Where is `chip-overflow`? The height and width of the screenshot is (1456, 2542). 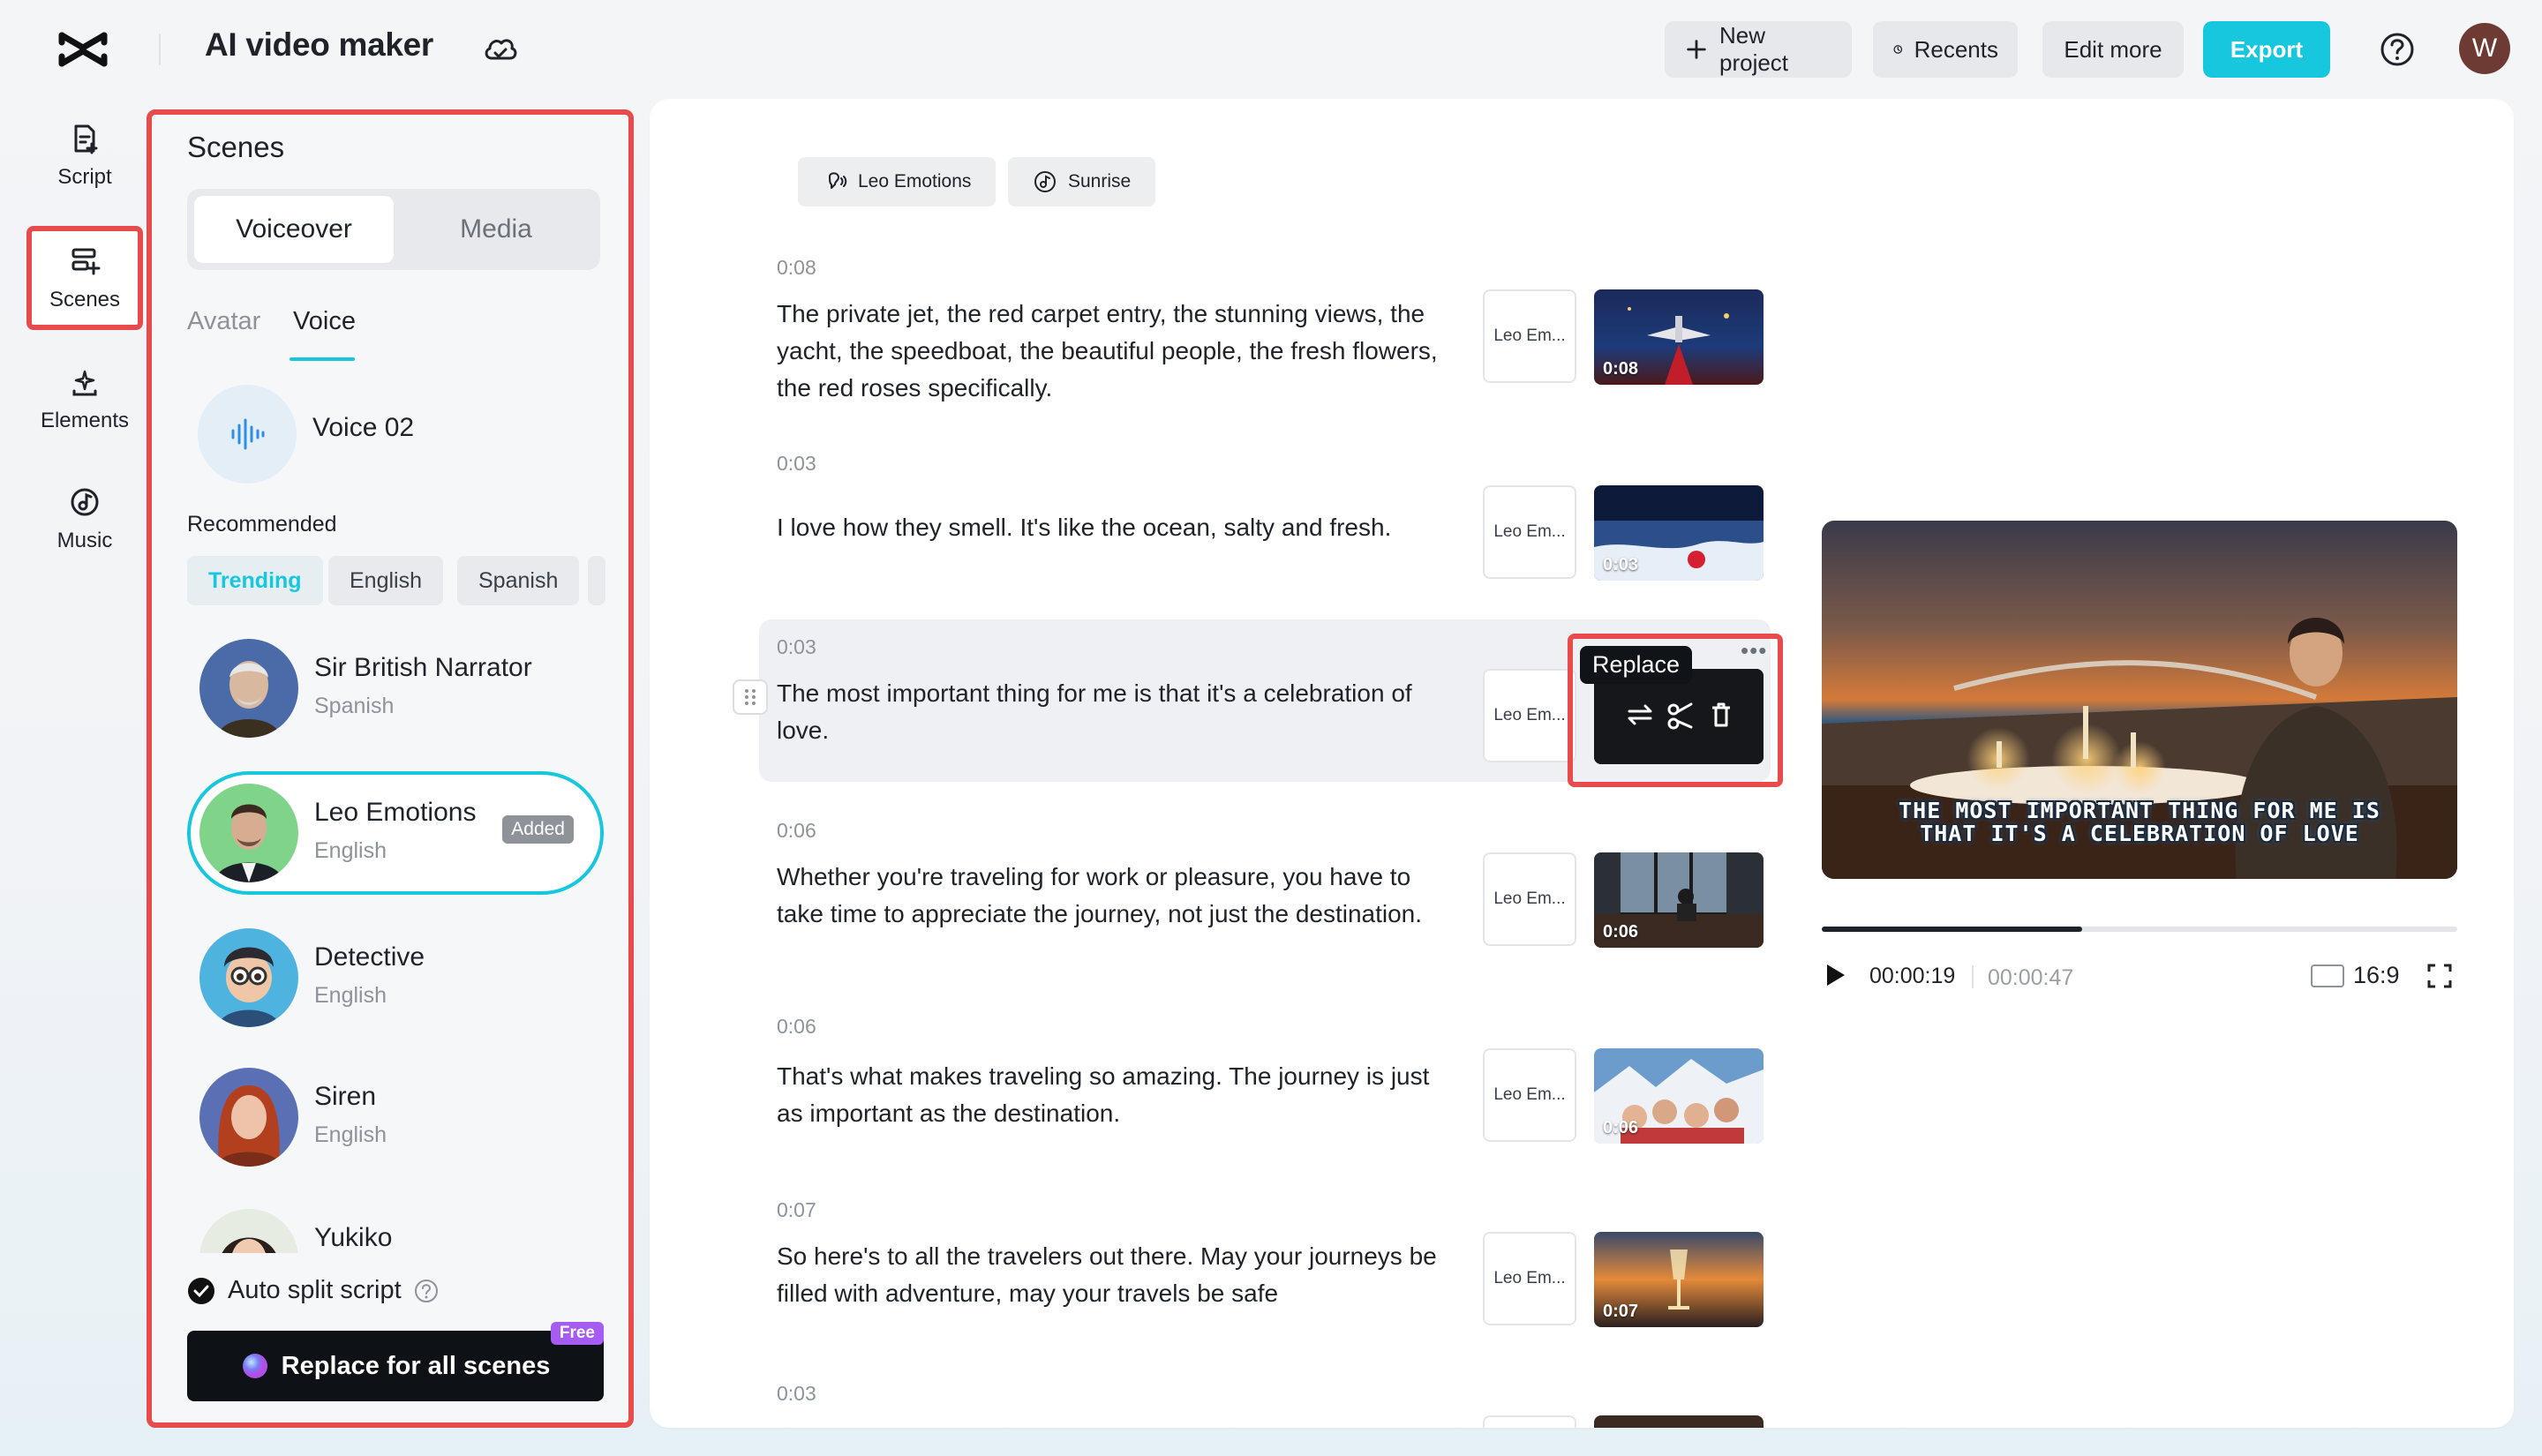 chip-overflow is located at coordinates (596, 580).